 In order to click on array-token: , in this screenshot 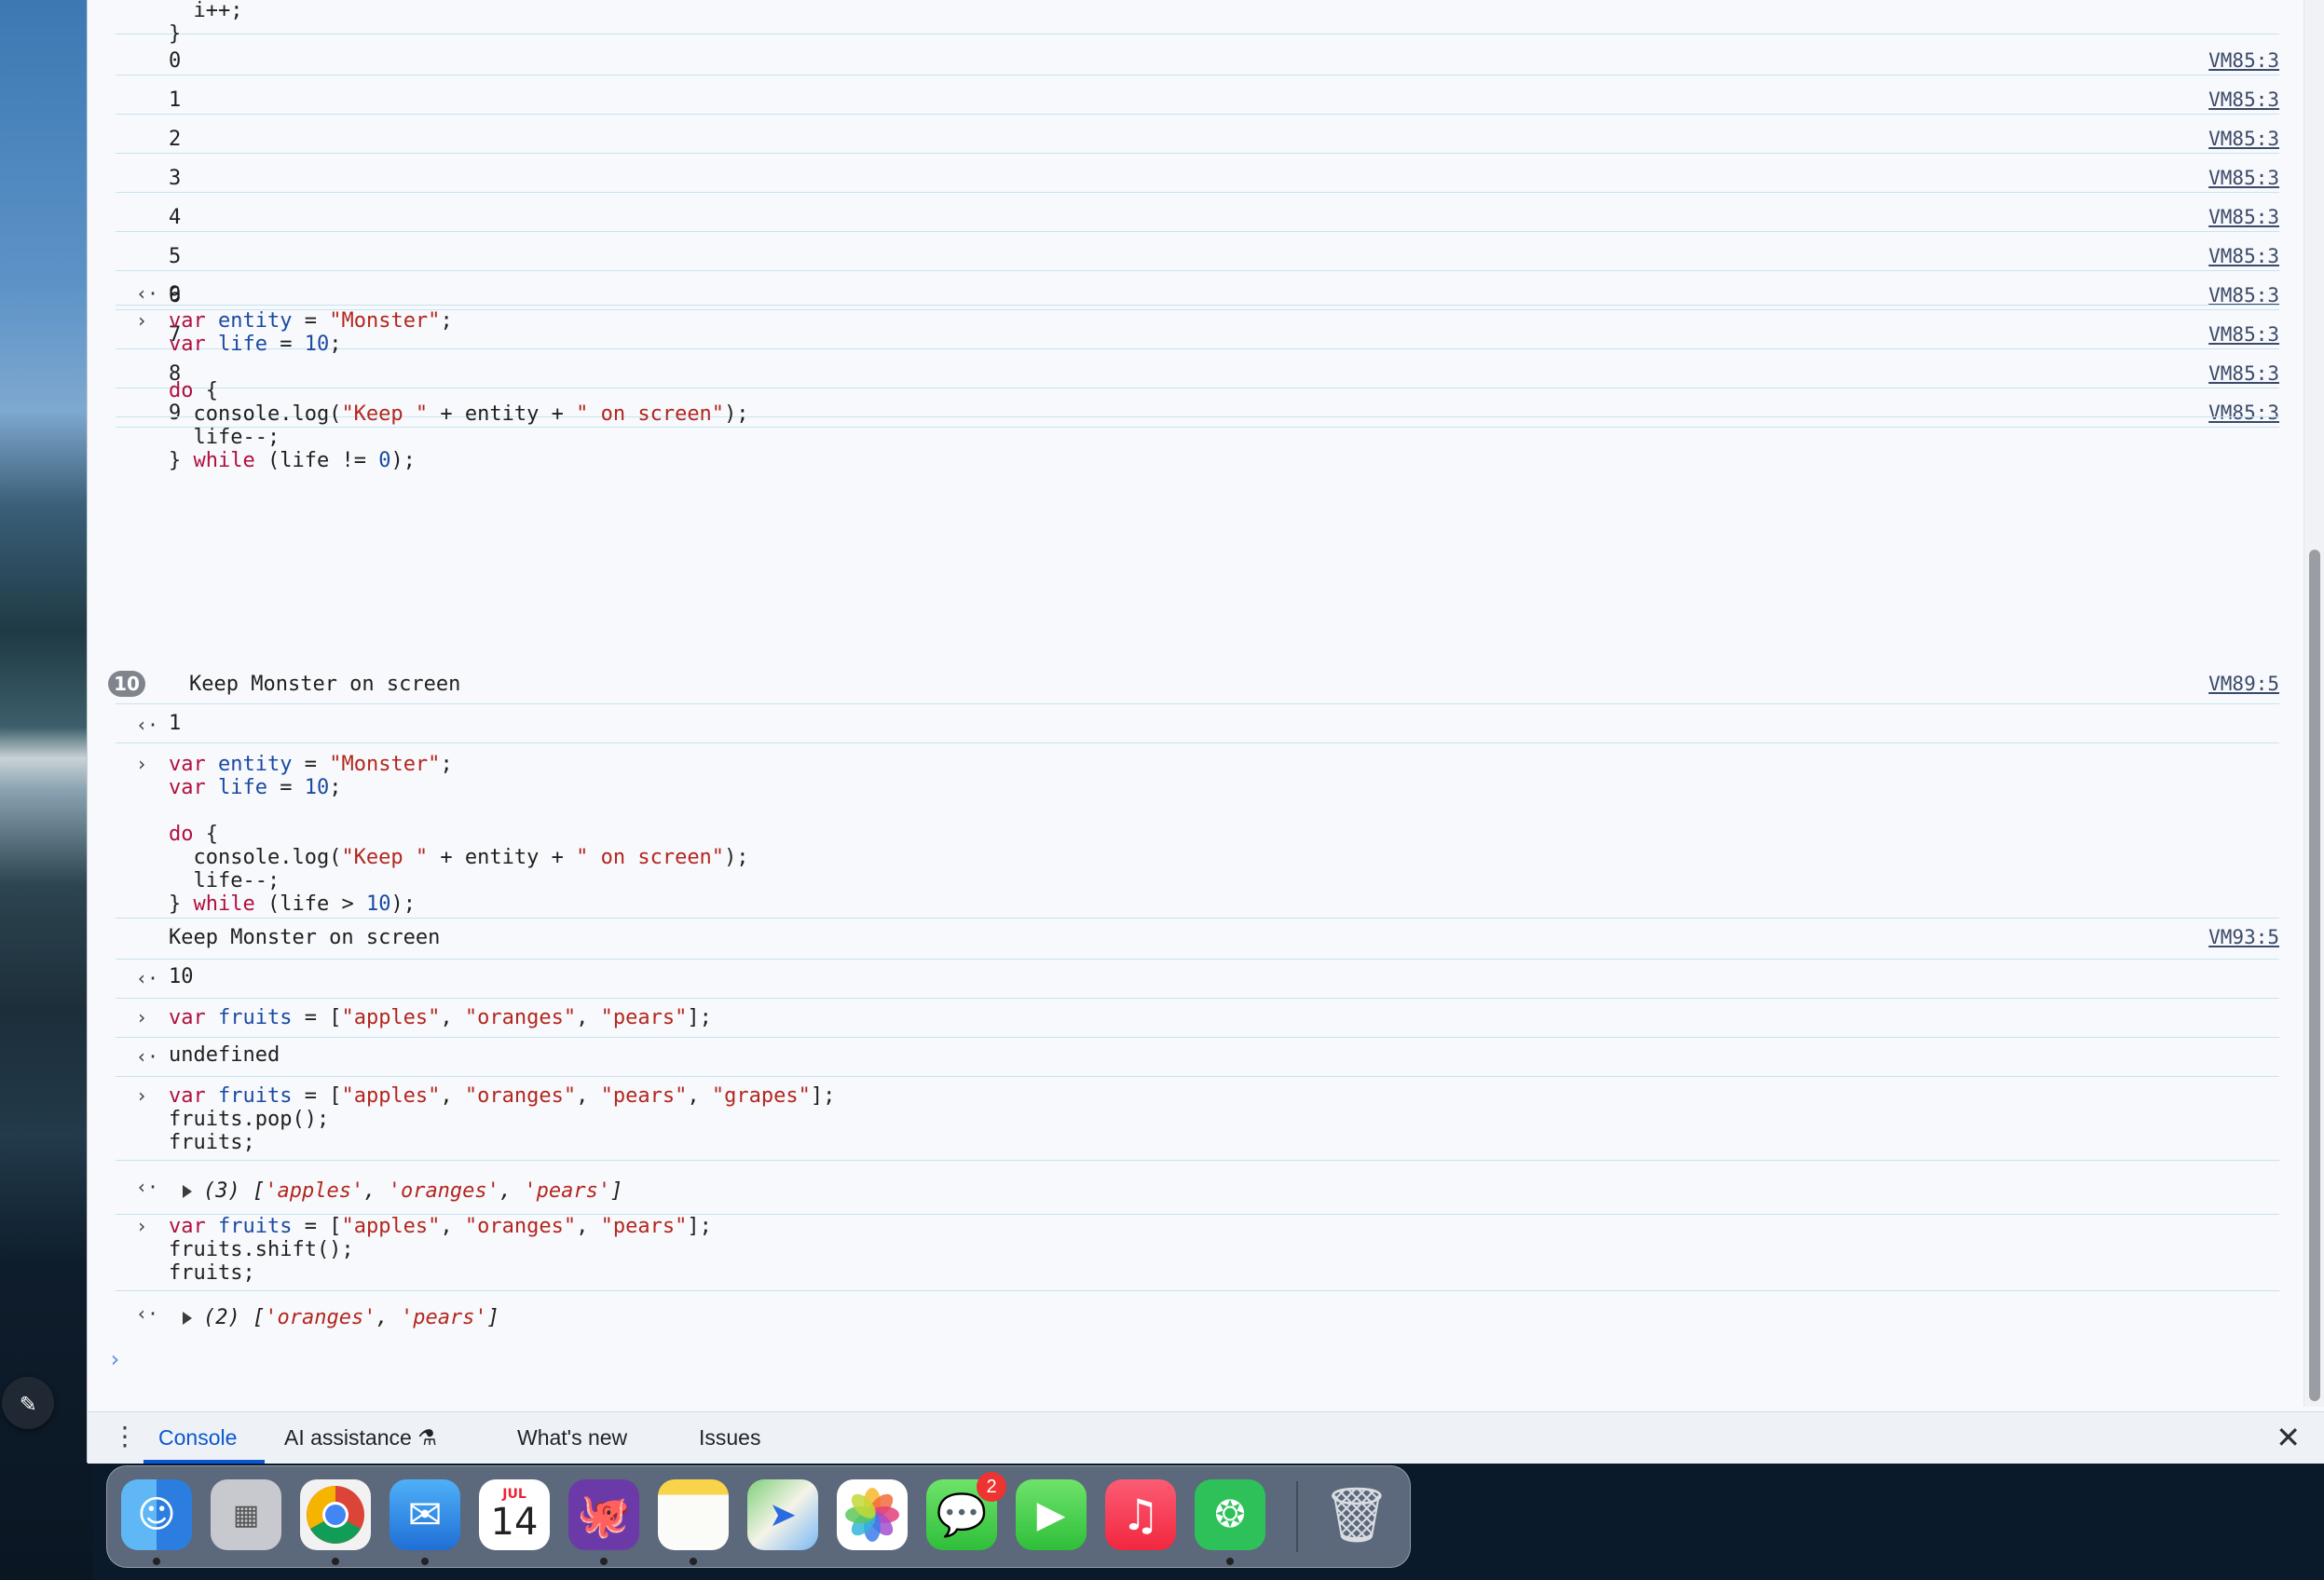, I will do `click(388, 1317)`.